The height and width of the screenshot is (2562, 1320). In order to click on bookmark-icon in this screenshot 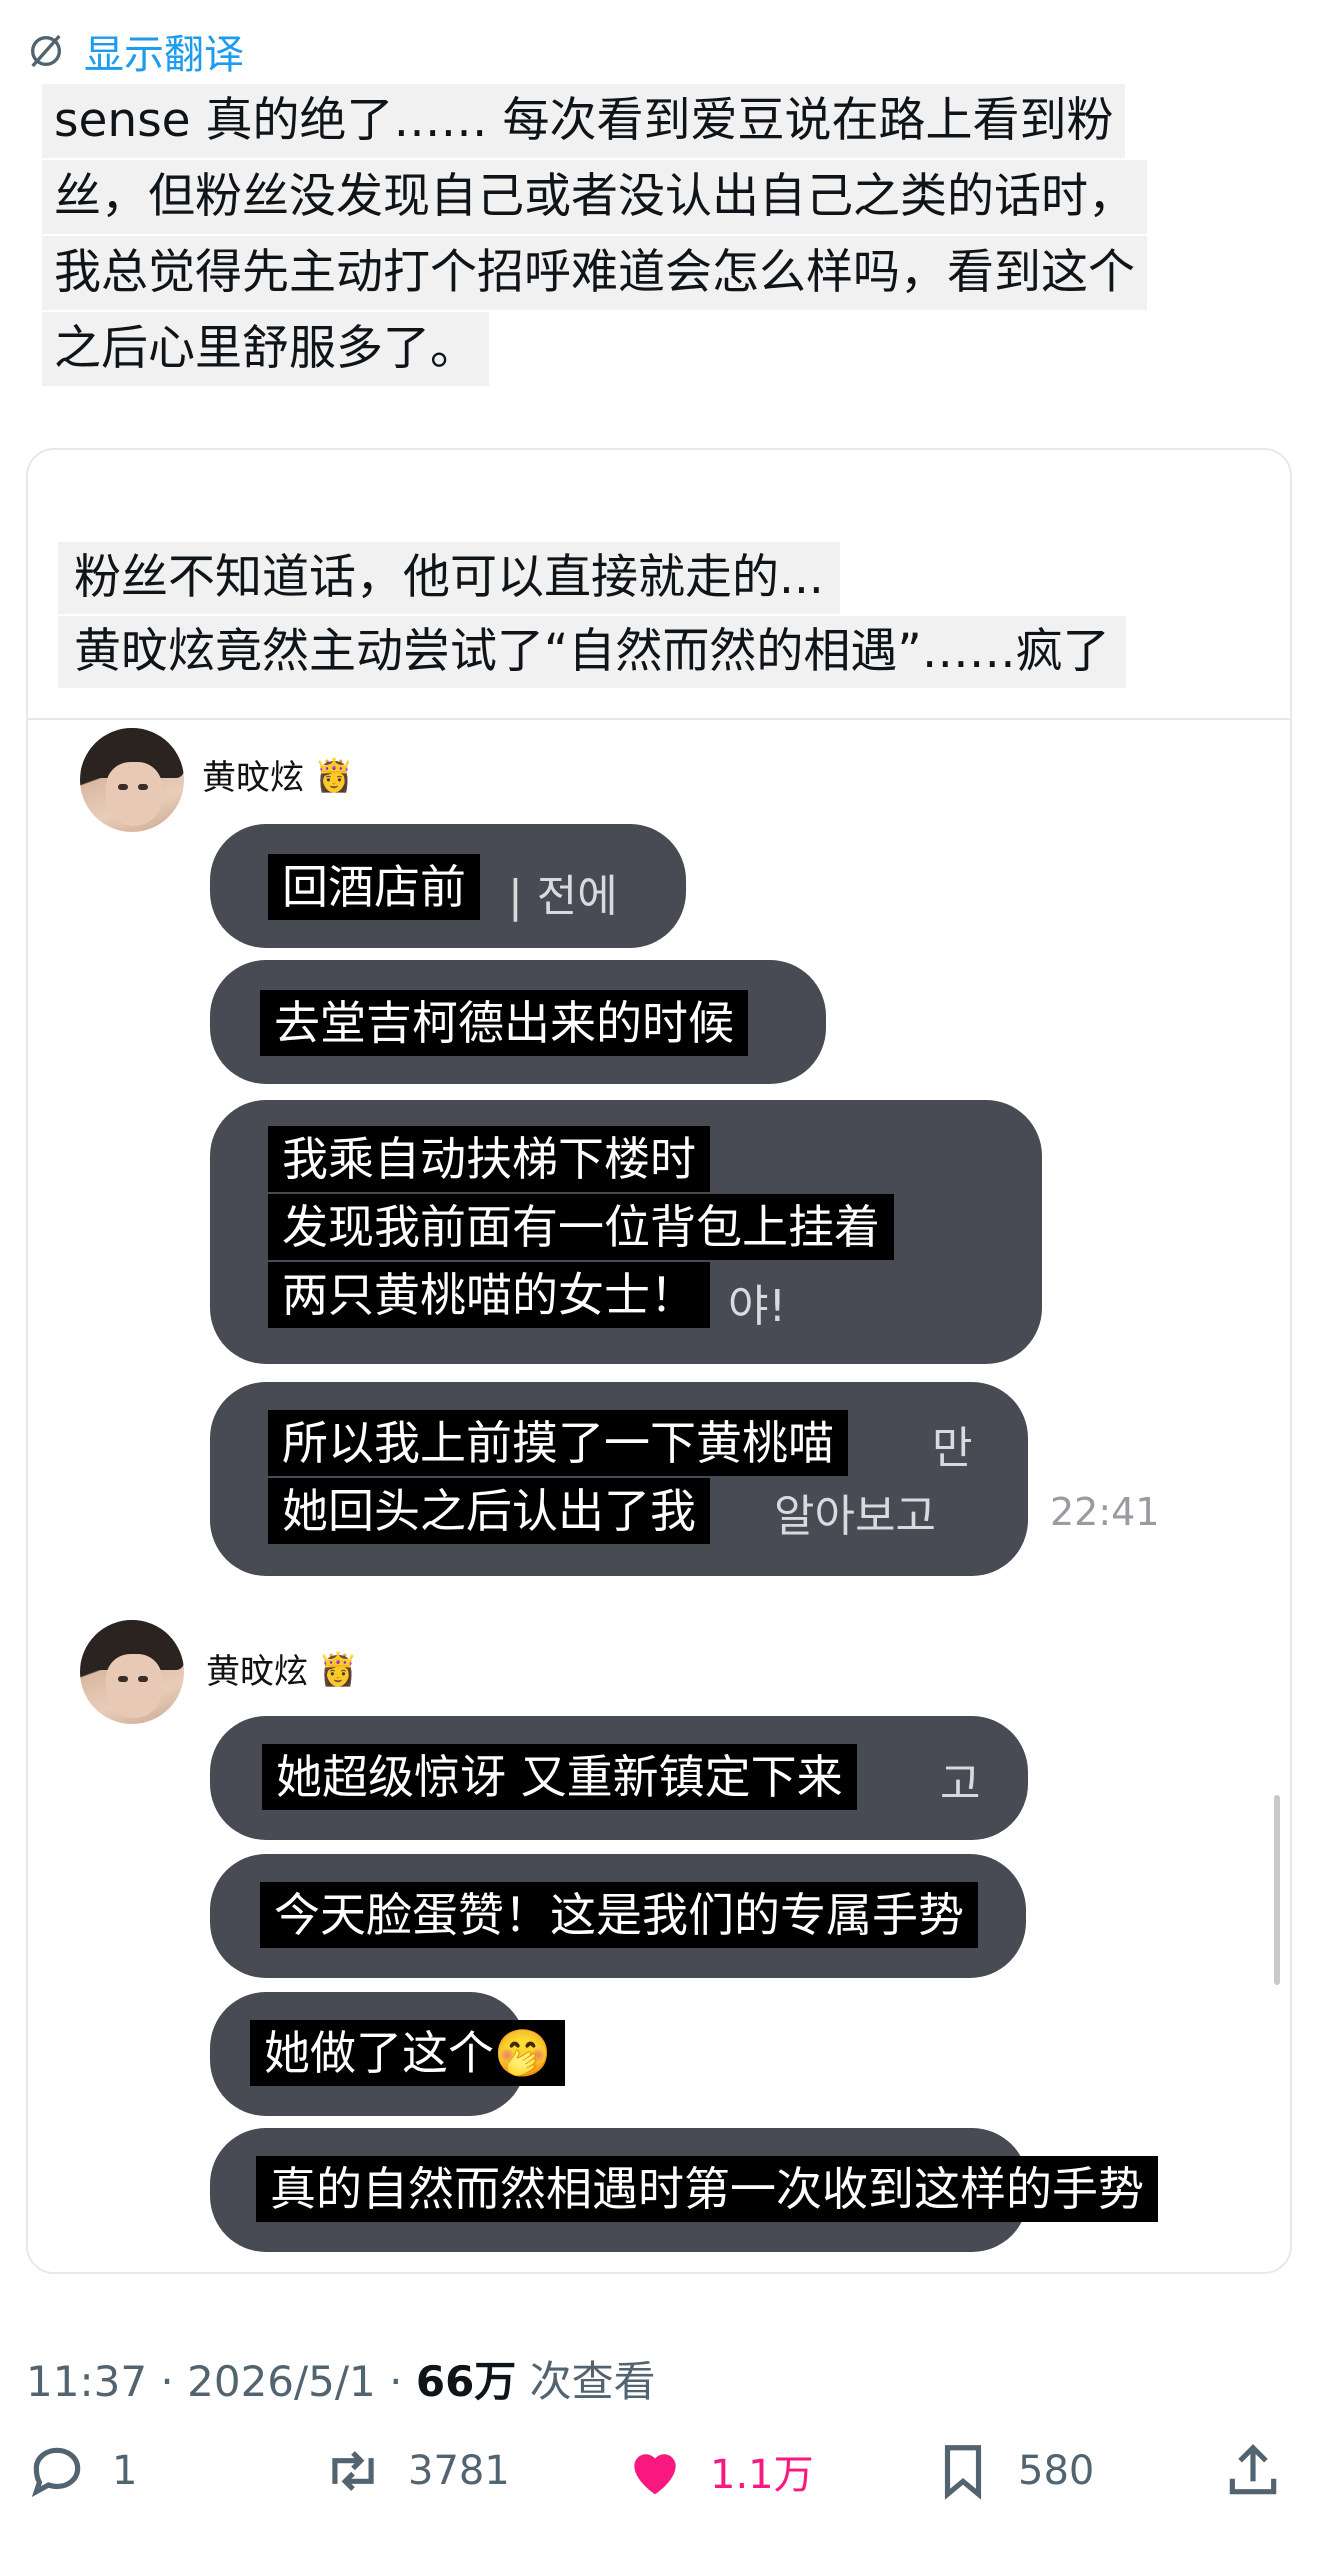, I will do `click(963, 2472)`.